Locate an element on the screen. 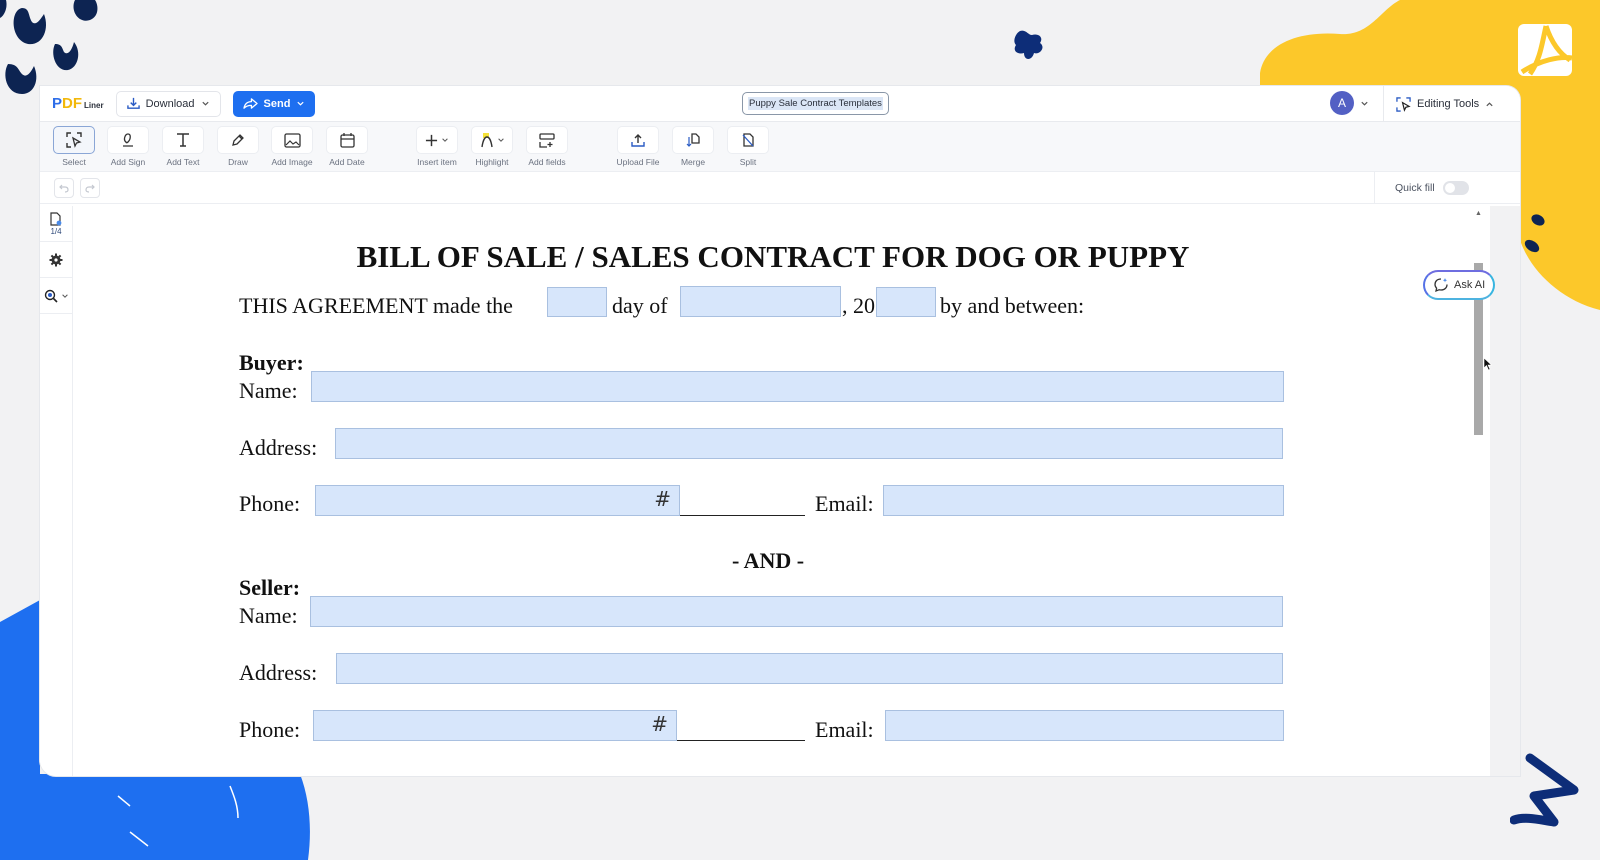 Image resolution: width=1600 pixels, height=860 pixels. seller-email-field is located at coordinates (1084, 725).